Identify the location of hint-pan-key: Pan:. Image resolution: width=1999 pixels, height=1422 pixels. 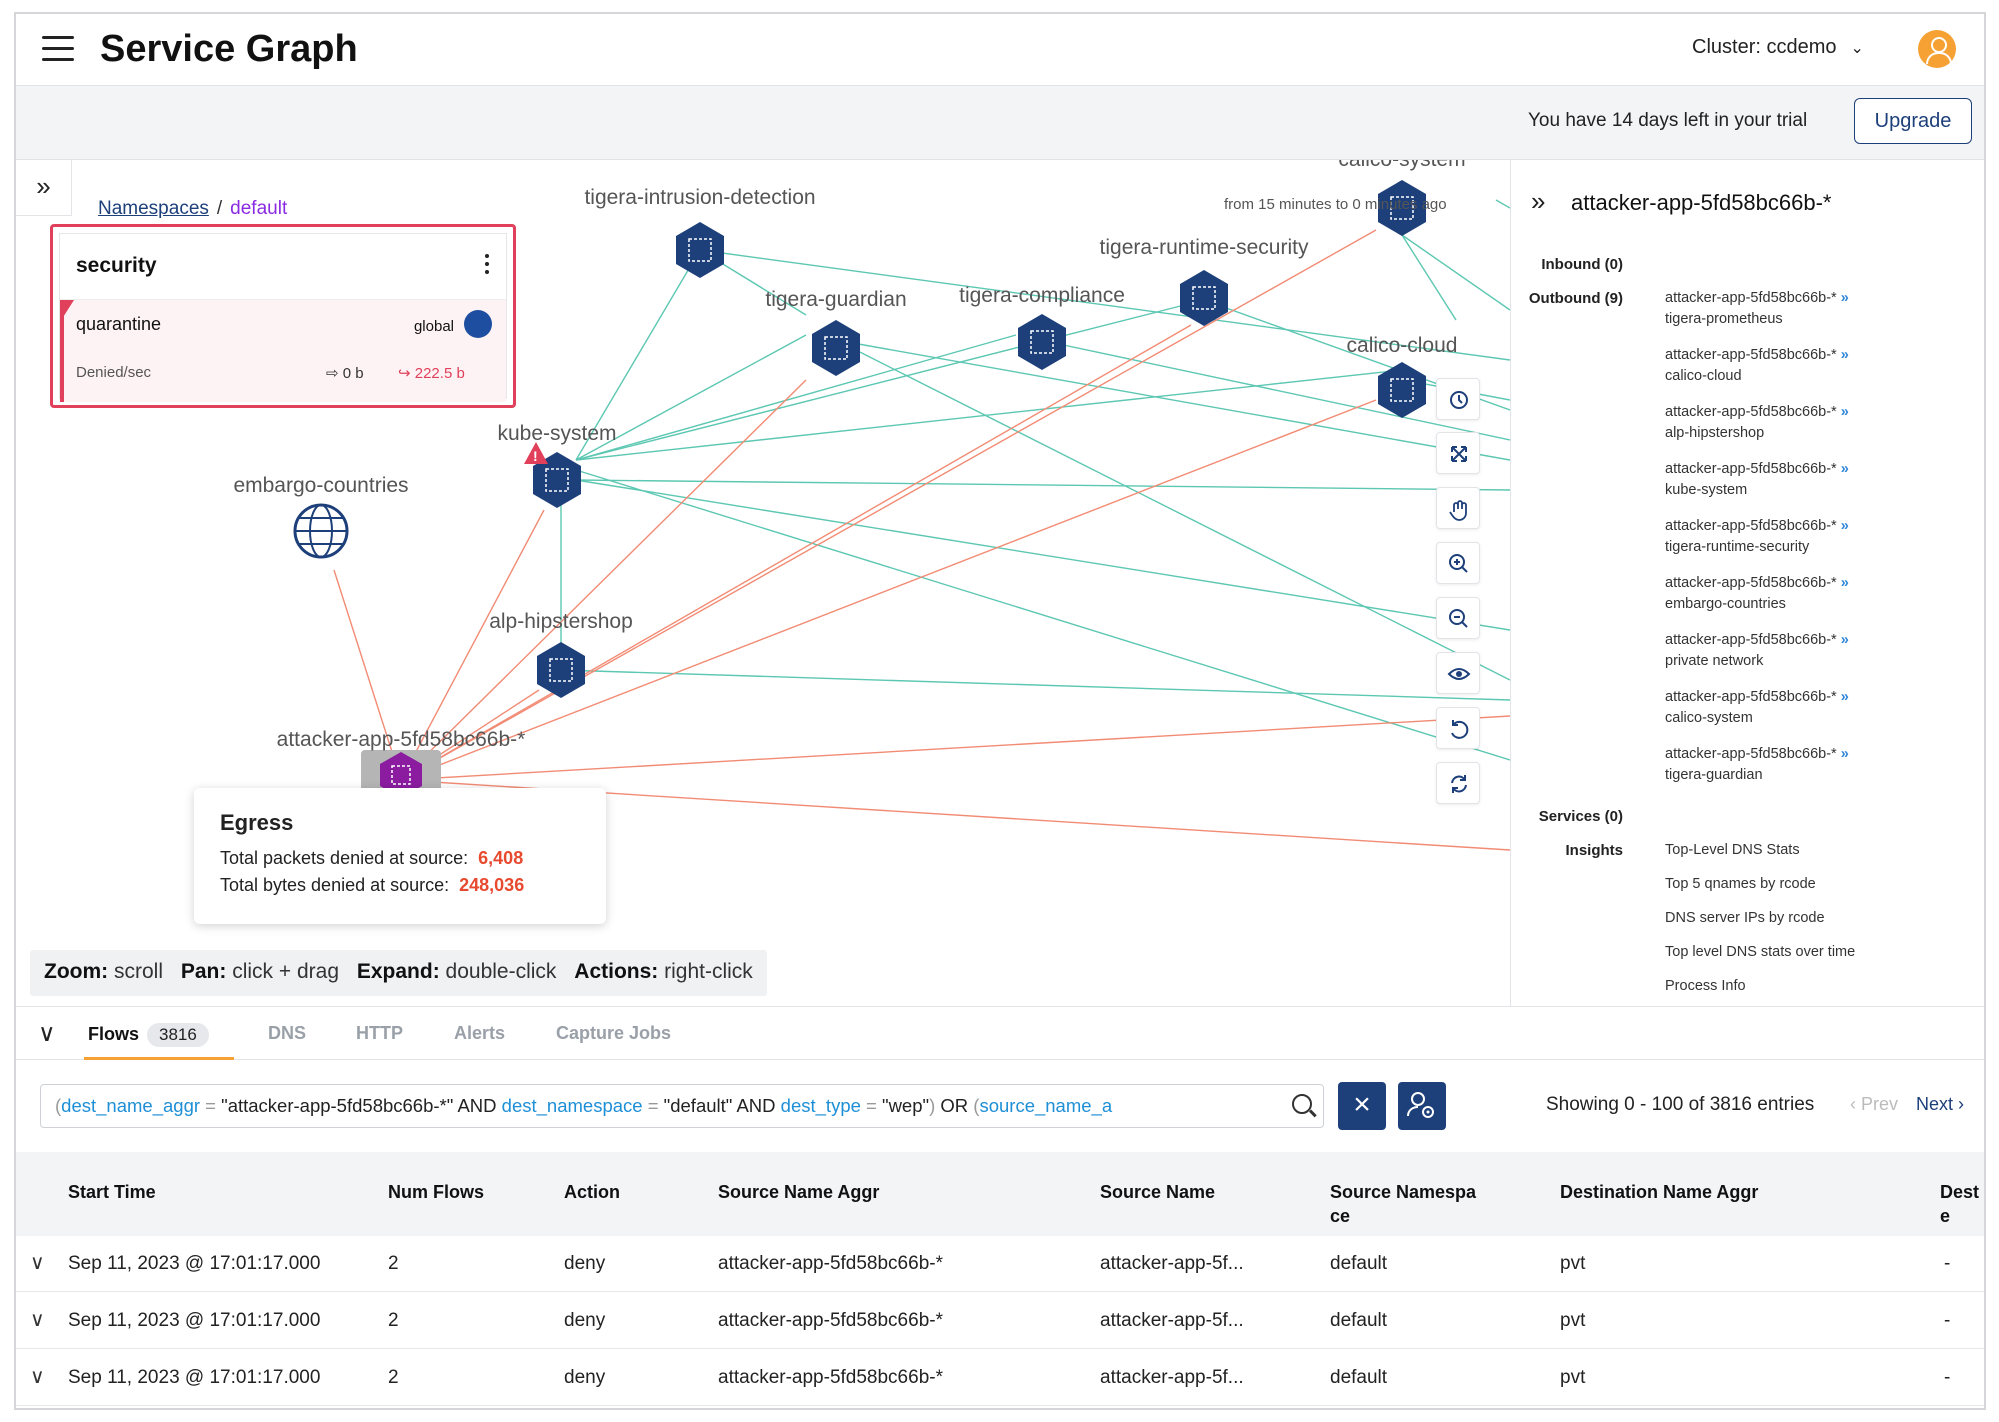
(203, 971).